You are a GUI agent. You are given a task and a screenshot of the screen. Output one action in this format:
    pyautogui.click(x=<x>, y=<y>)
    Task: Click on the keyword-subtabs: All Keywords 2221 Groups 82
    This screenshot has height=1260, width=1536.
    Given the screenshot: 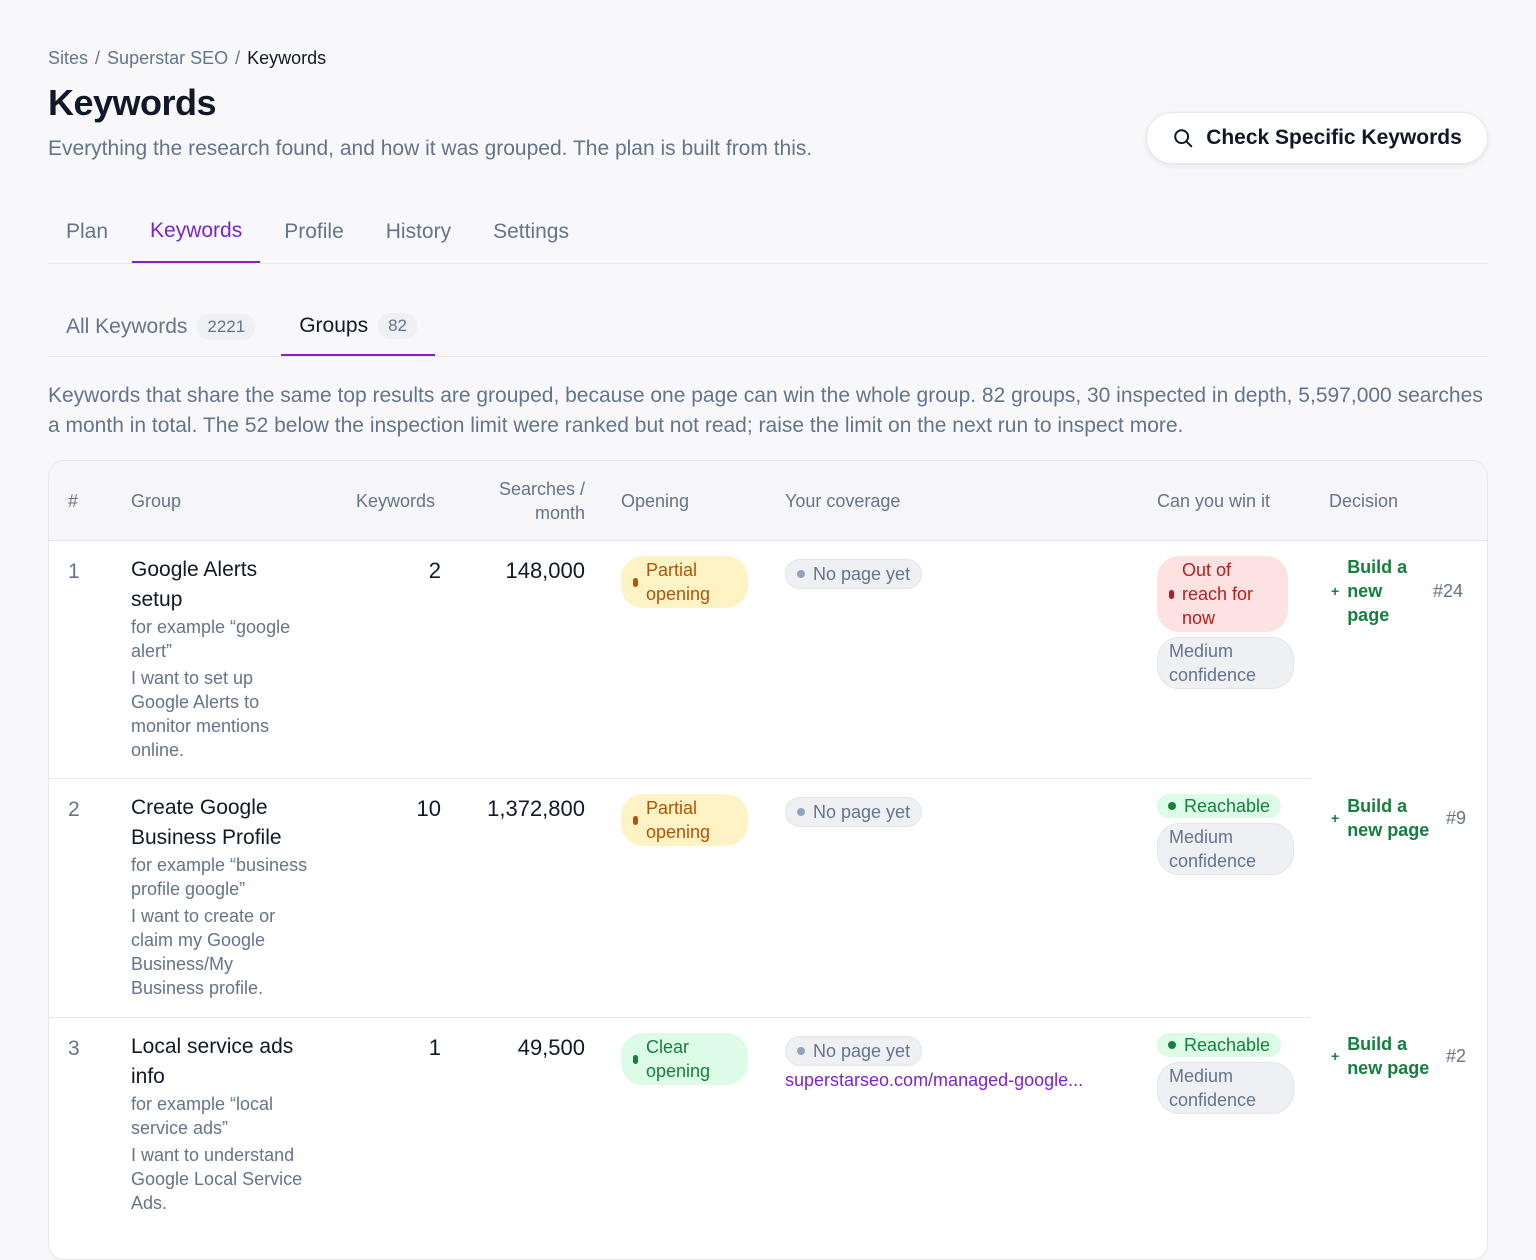 What is the action you would take?
    pyautogui.click(x=768, y=328)
    